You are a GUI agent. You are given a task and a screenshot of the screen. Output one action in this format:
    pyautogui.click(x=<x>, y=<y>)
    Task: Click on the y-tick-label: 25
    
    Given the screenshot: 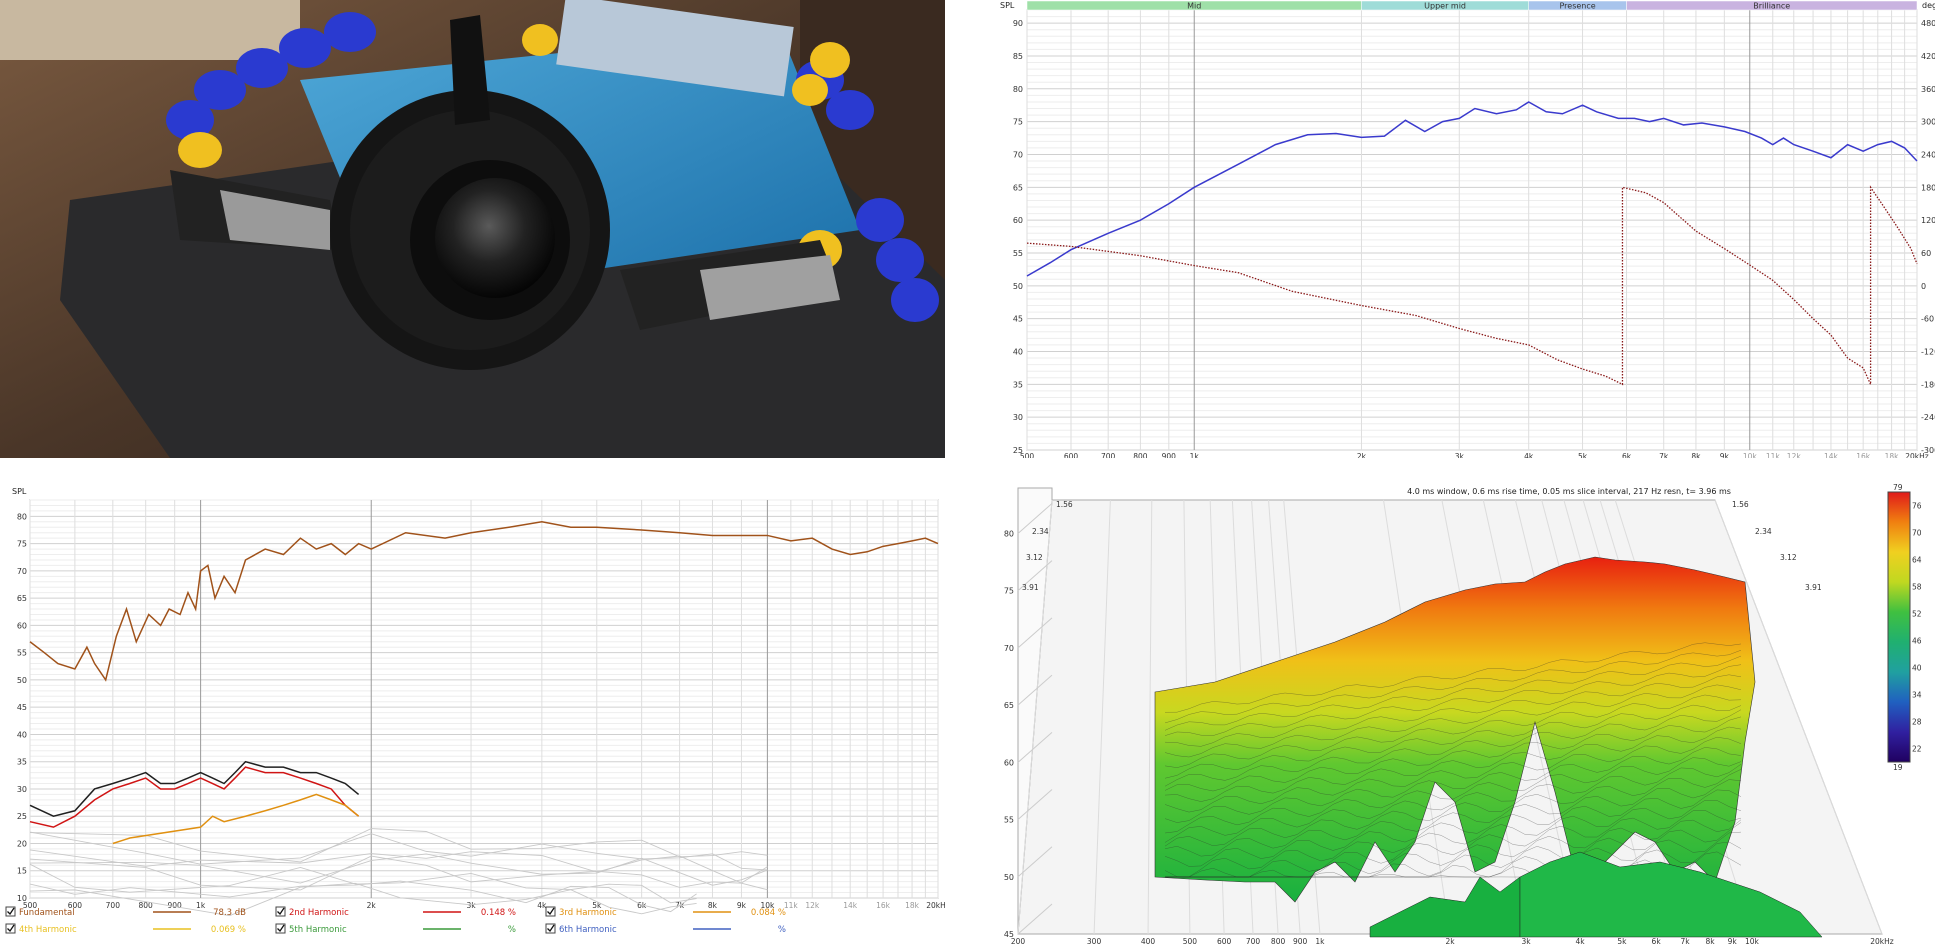 What is the action you would take?
    pyautogui.click(x=22, y=816)
    